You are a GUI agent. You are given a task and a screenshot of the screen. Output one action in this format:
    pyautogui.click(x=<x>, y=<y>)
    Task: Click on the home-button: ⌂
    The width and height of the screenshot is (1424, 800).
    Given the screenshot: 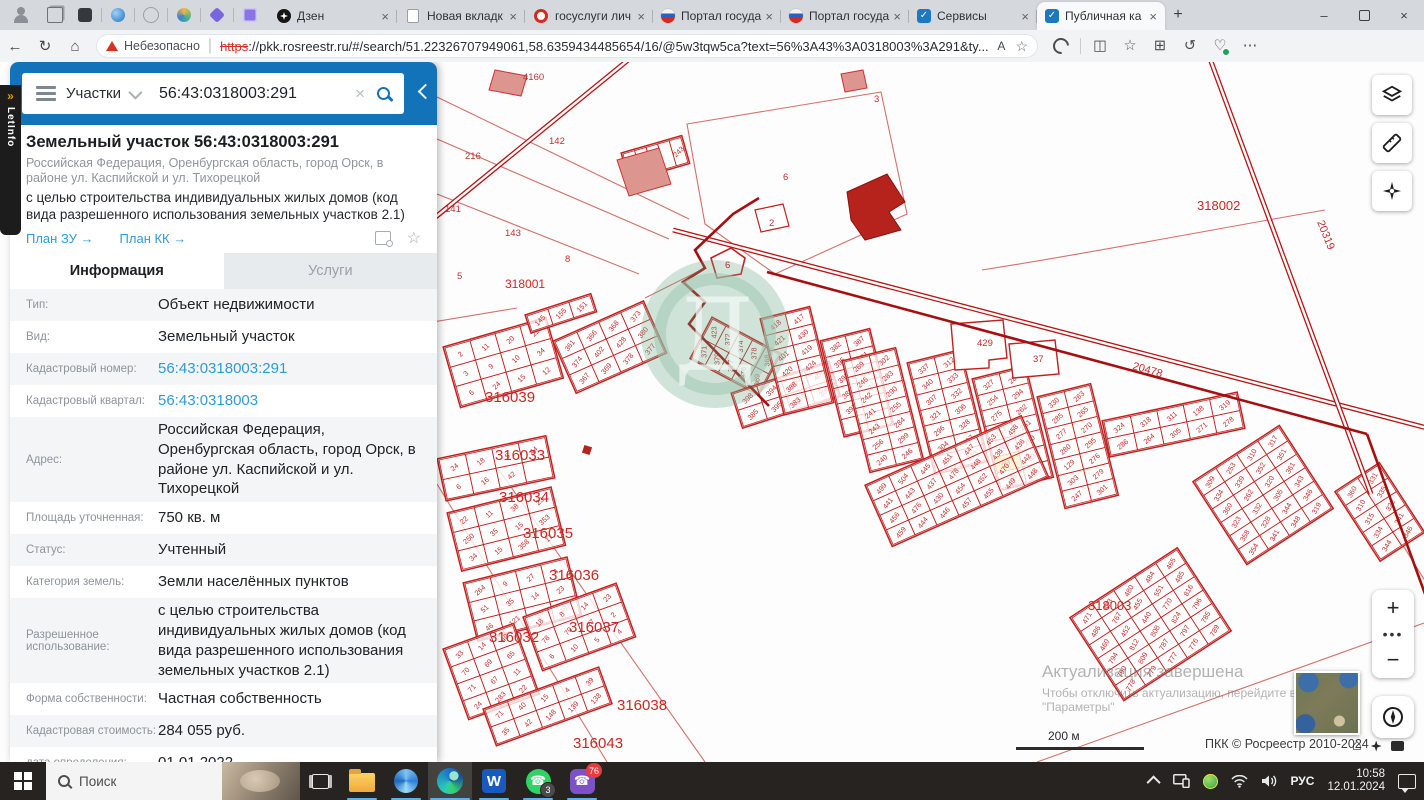 What is the action you would take?
    pyautogui.click(x=75, y=46)
    